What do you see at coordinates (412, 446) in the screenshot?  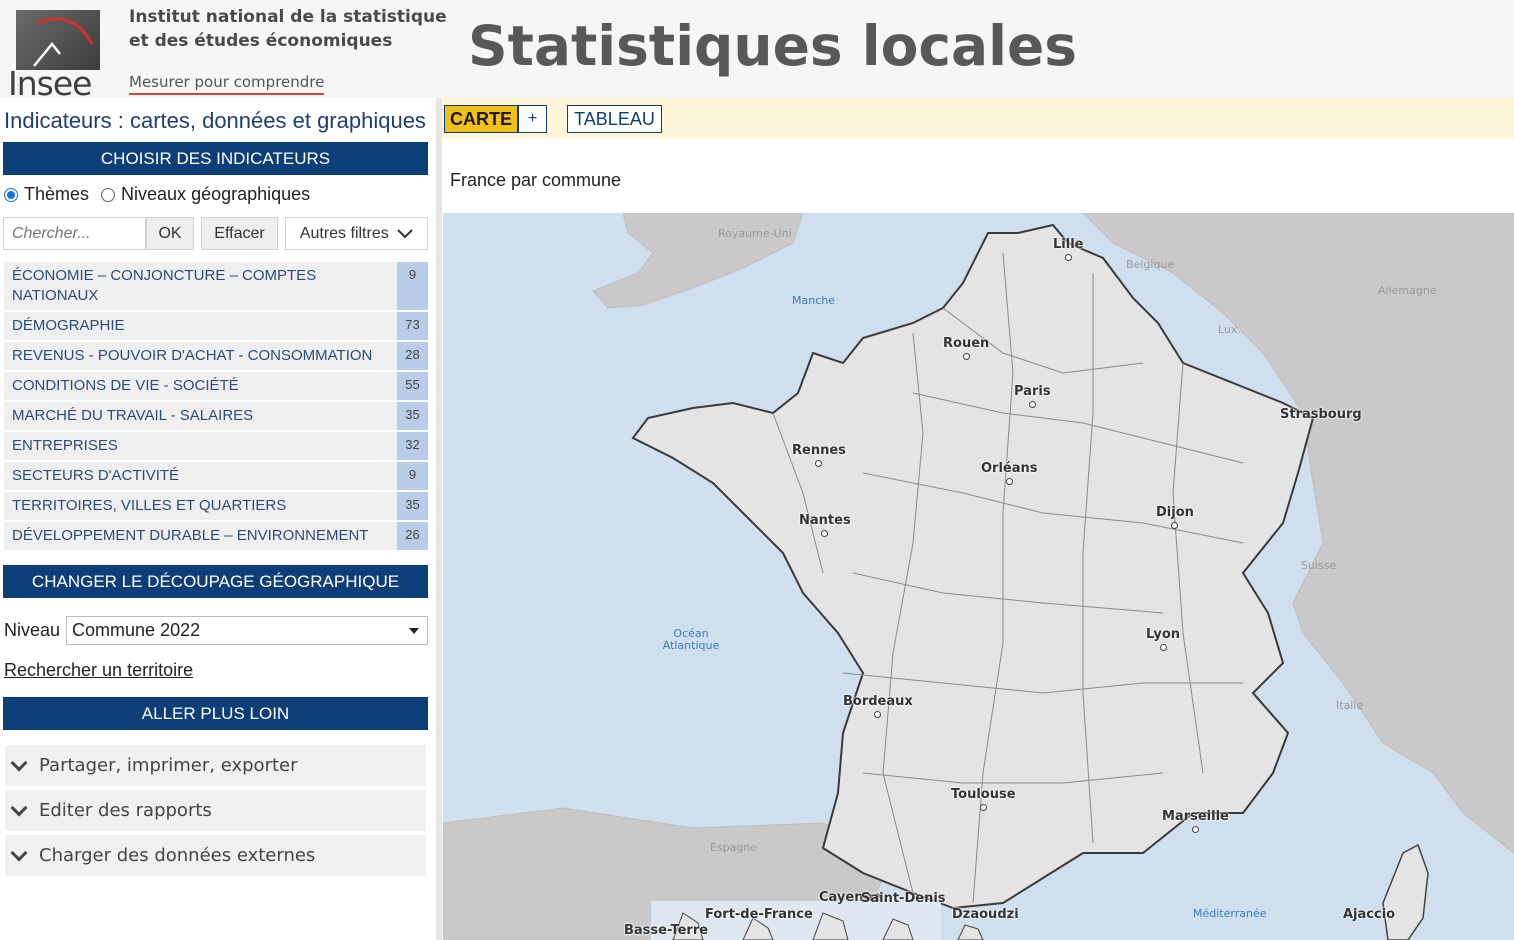 I see `theme-item-count: 32` at bounding box center [412, 446].